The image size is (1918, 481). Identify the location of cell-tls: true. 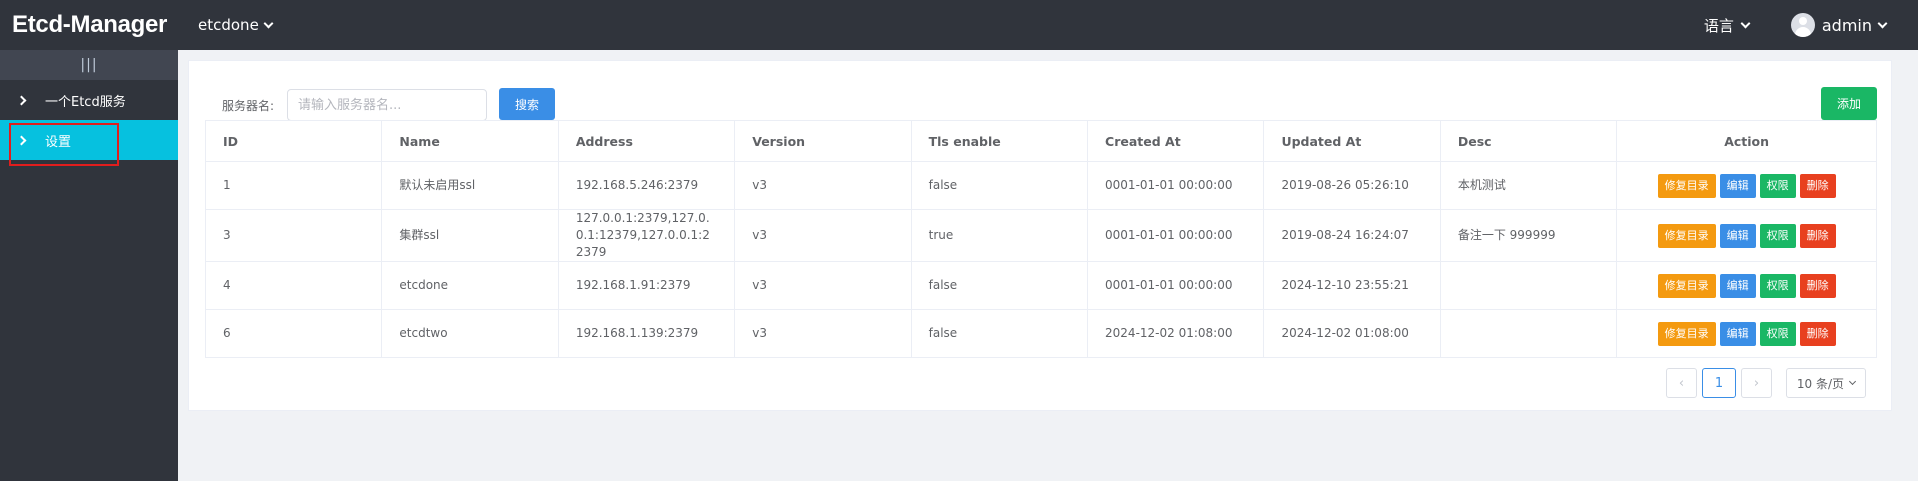
(999, 235).